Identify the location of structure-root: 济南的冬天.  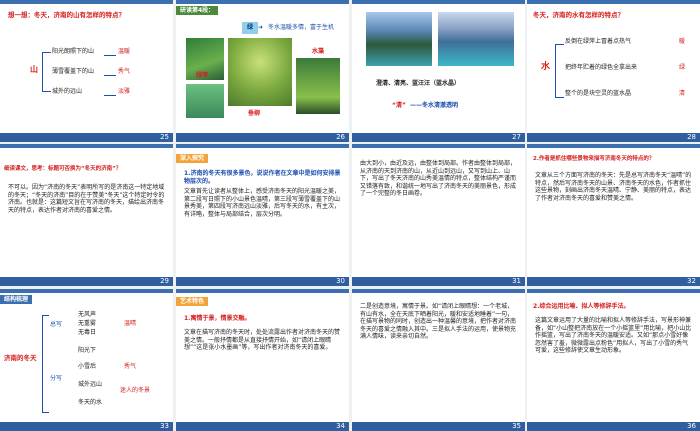
(20, 358).